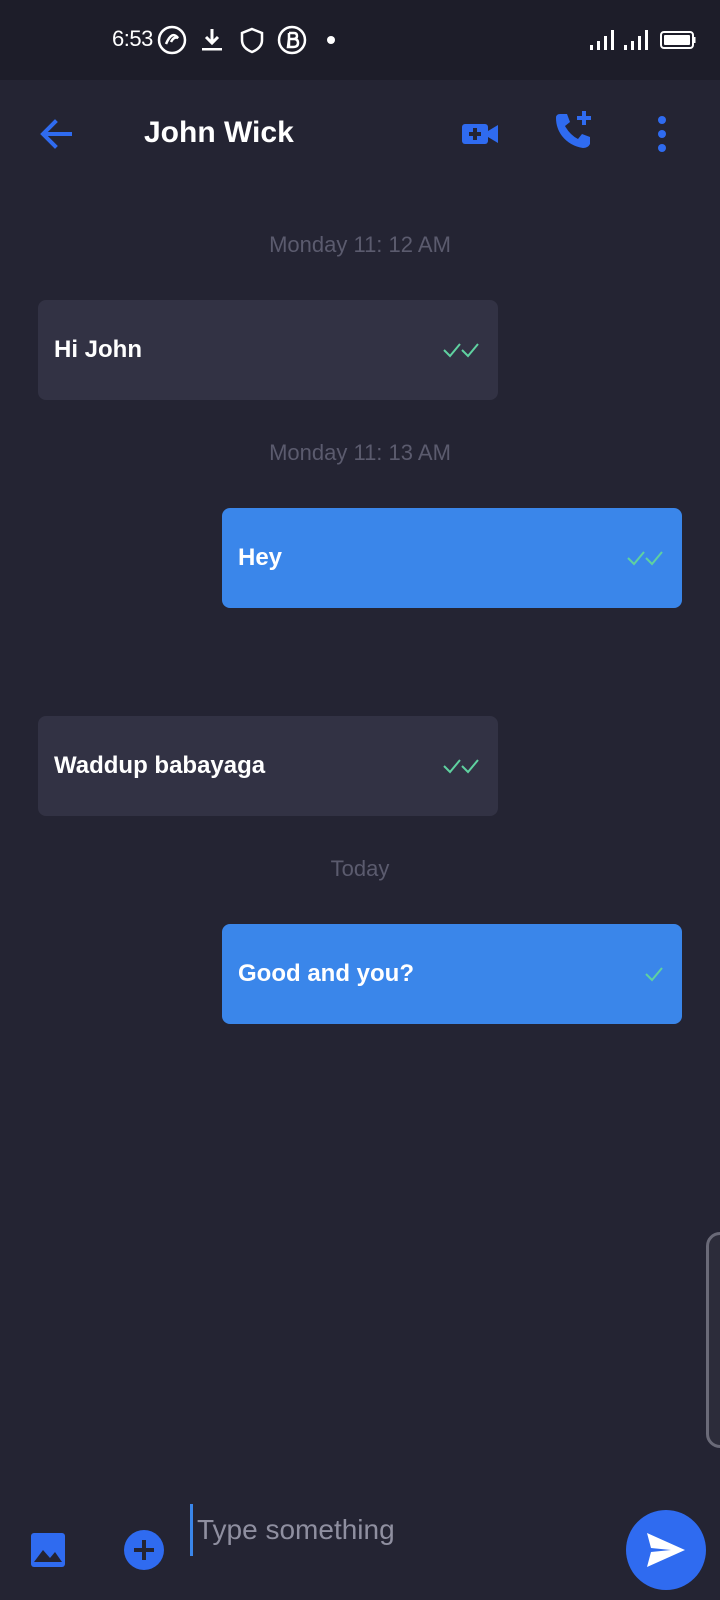 The image size is (720, 1600). I want to click on shield-icon, so click(252, 40).